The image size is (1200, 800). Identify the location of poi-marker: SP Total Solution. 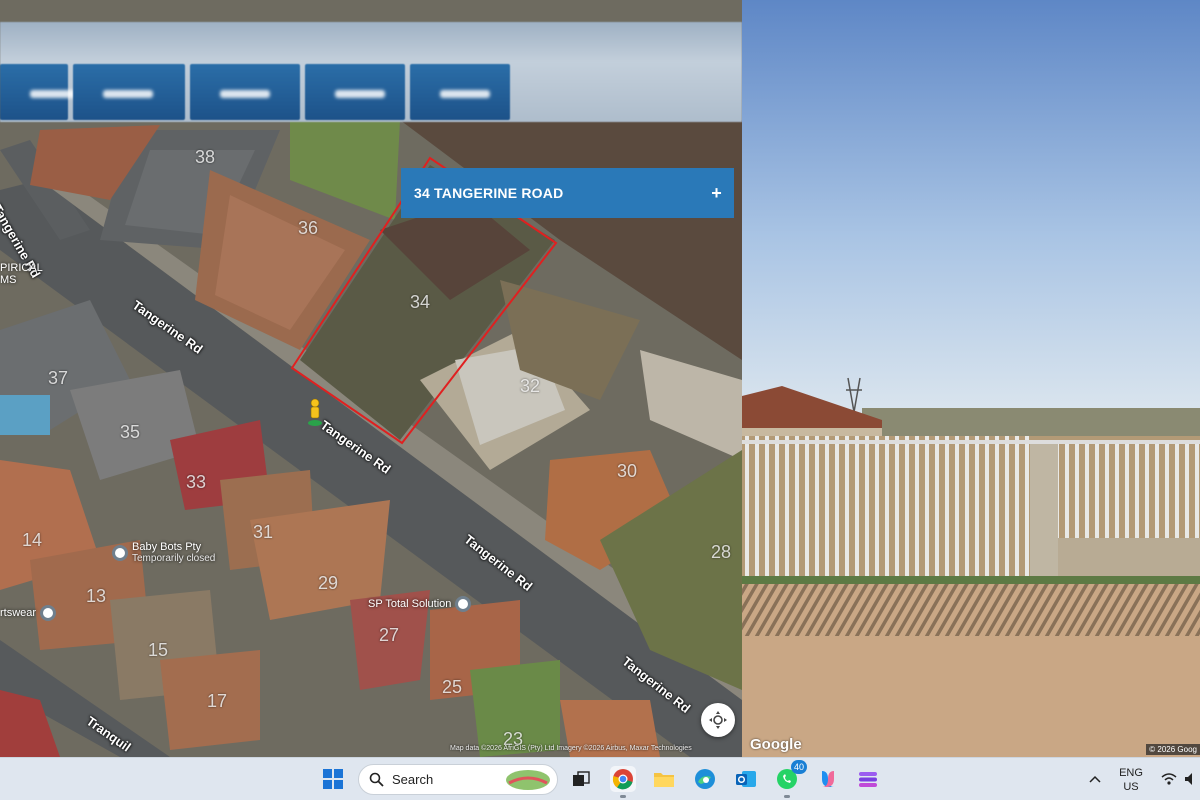
(420, 604).